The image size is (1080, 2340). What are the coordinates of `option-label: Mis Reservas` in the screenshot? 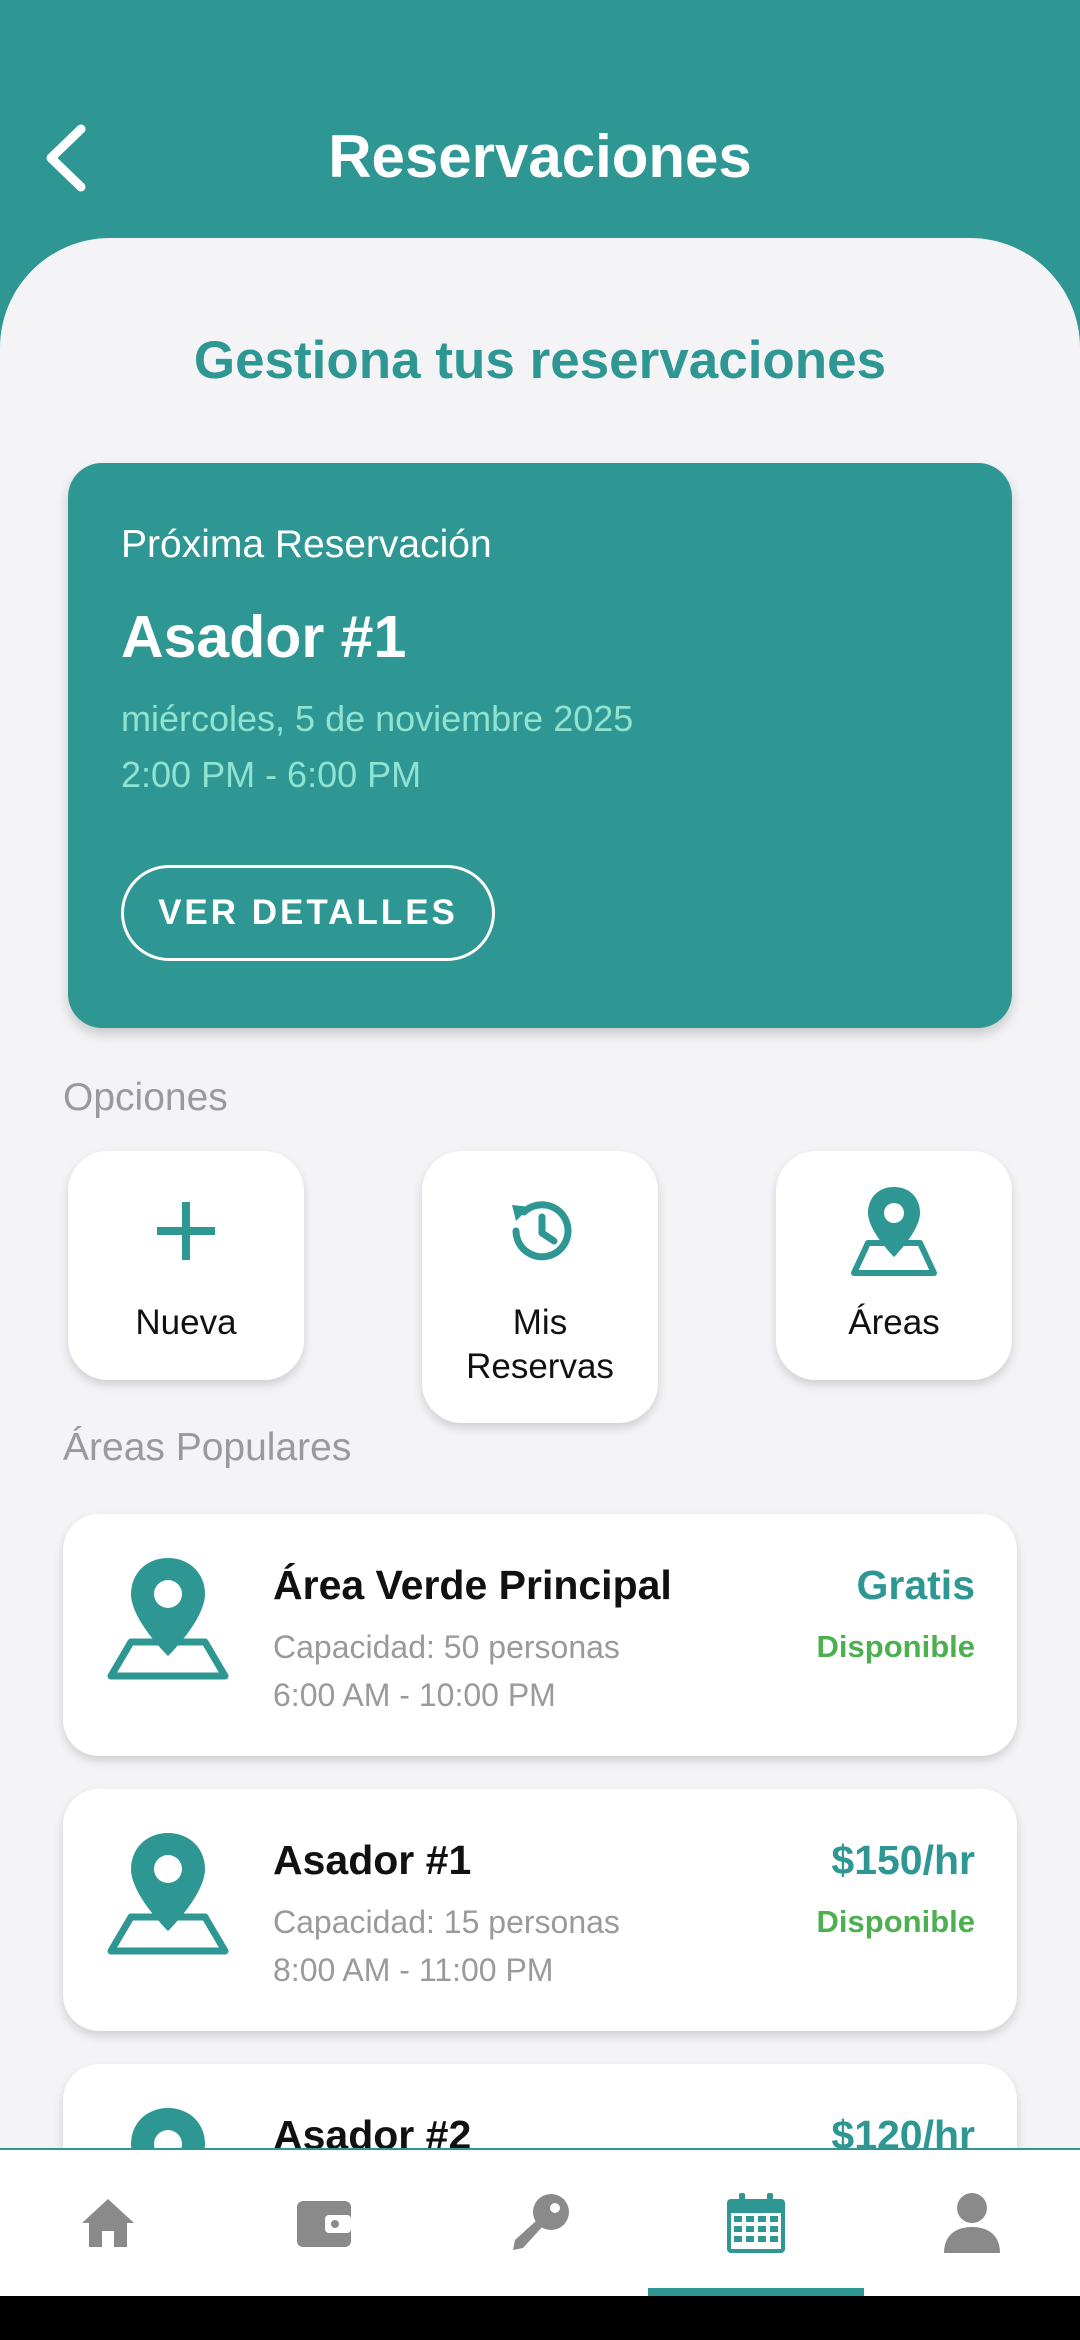 It's located at (540, 1344).